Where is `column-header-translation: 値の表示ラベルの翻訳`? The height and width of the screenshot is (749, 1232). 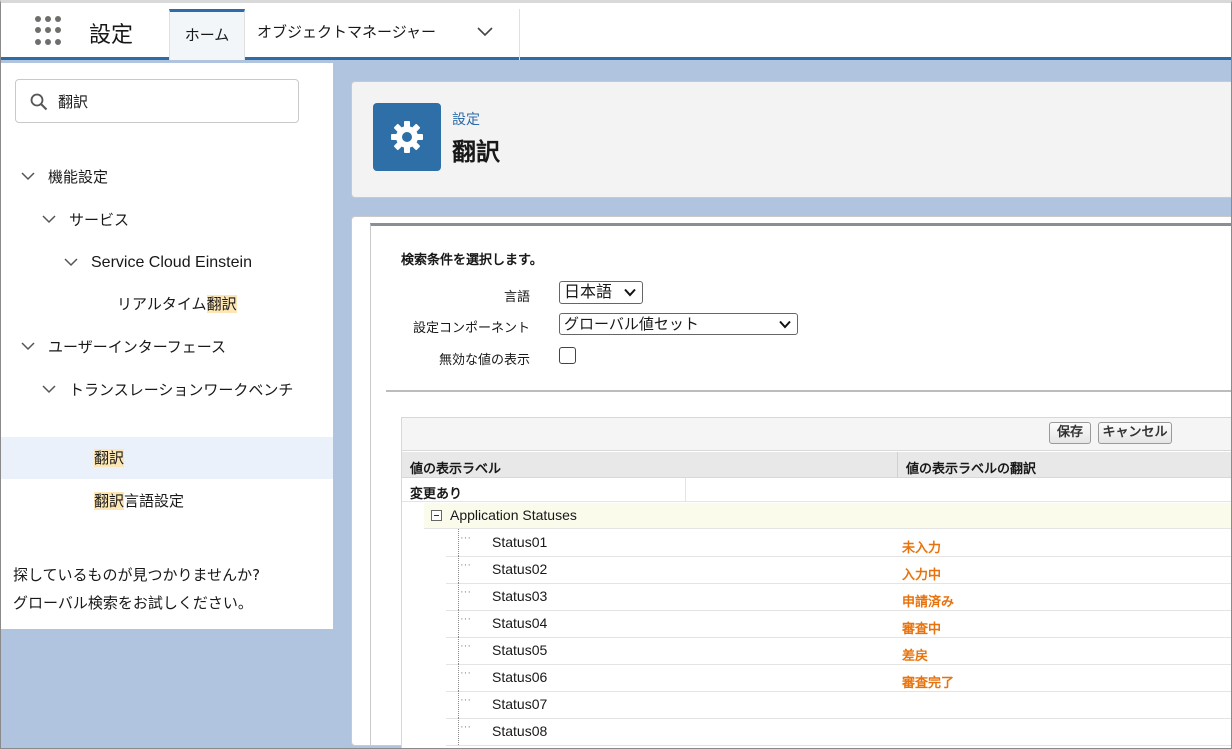 column-header-translation: 値の表示ラベルの翻訳 is located at coordinates (971, 467).